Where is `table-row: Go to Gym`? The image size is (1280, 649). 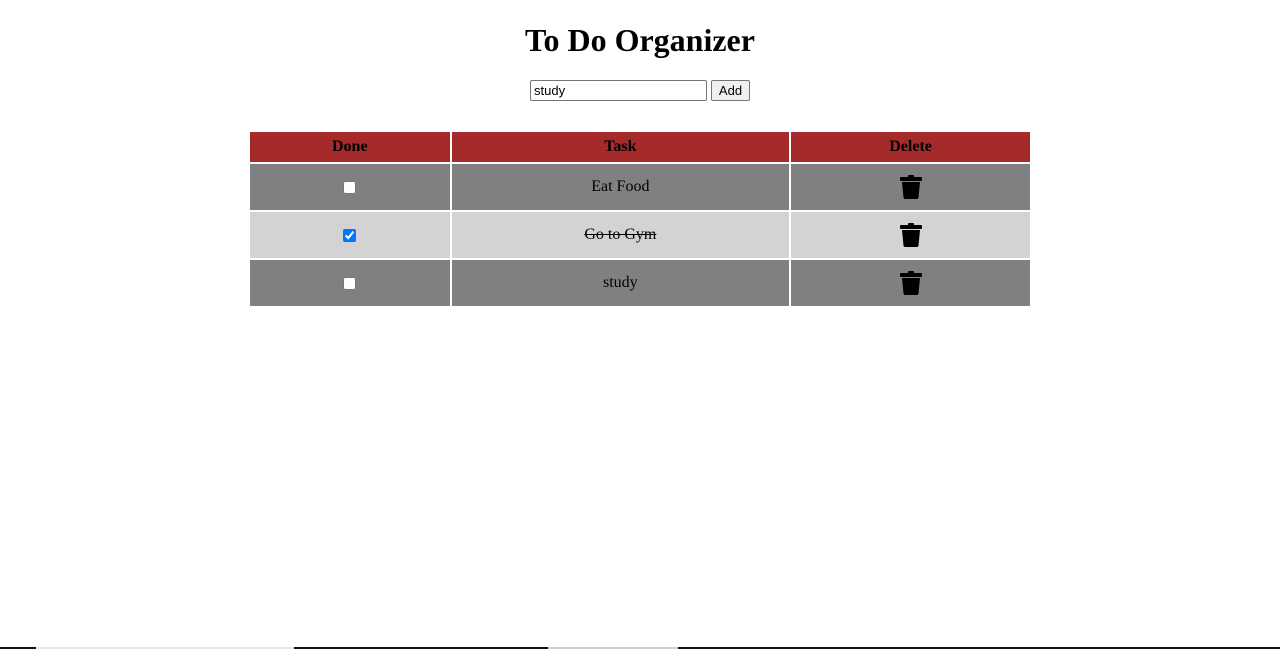 table-row: Go to Gym is located at coordinates (640, 235).